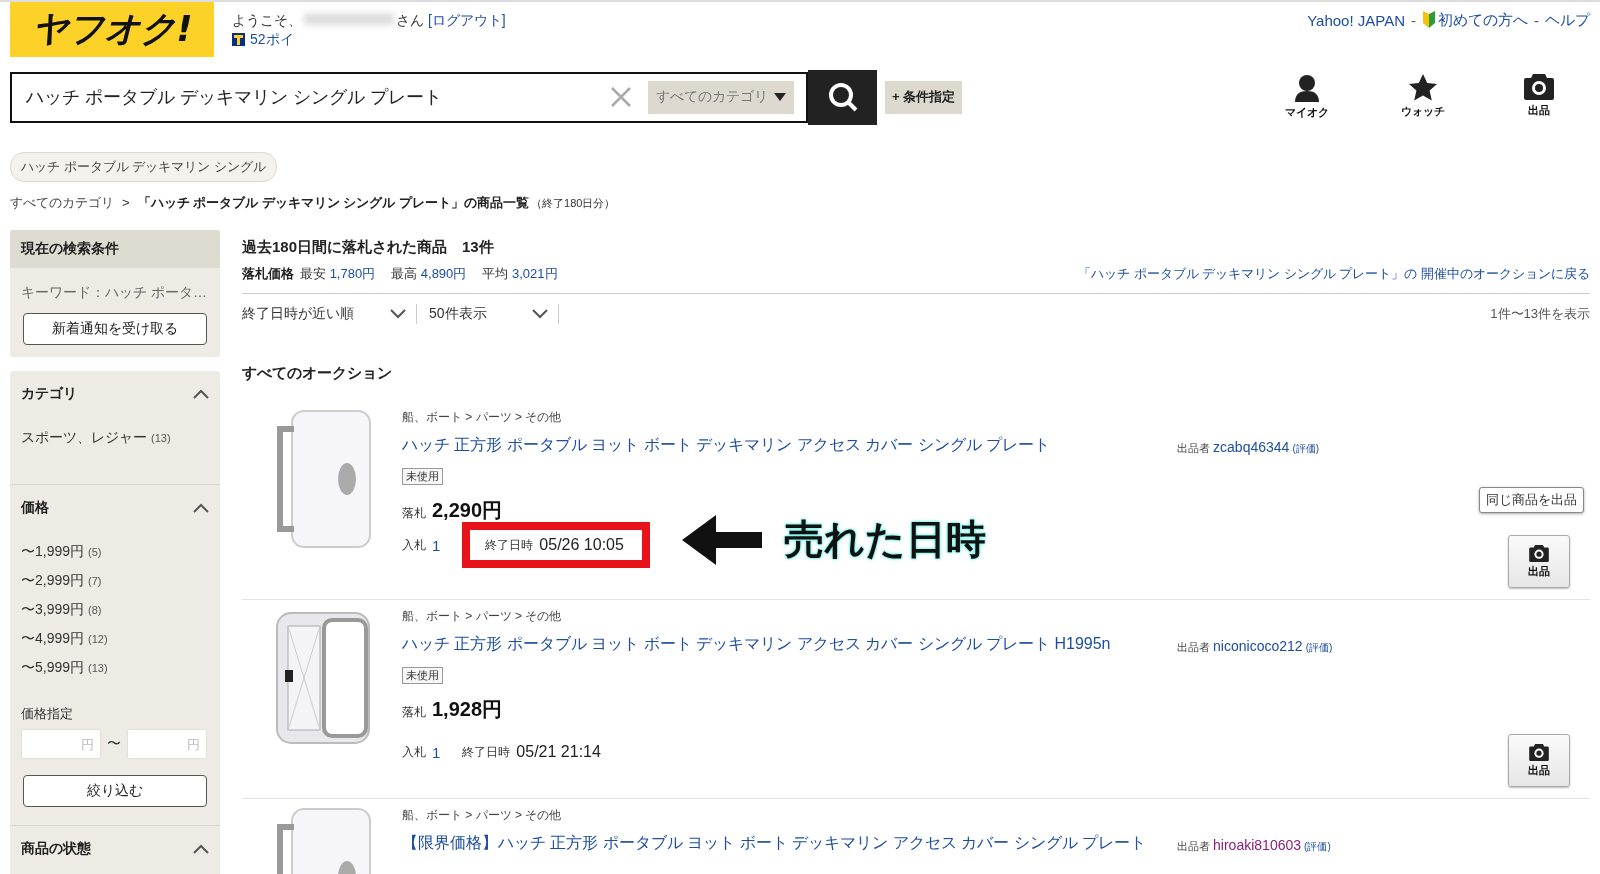  Describe the element at coordinates (1356, 20) in the screenshot. I see `header-link: Yahoo! JAPAN` at that location.